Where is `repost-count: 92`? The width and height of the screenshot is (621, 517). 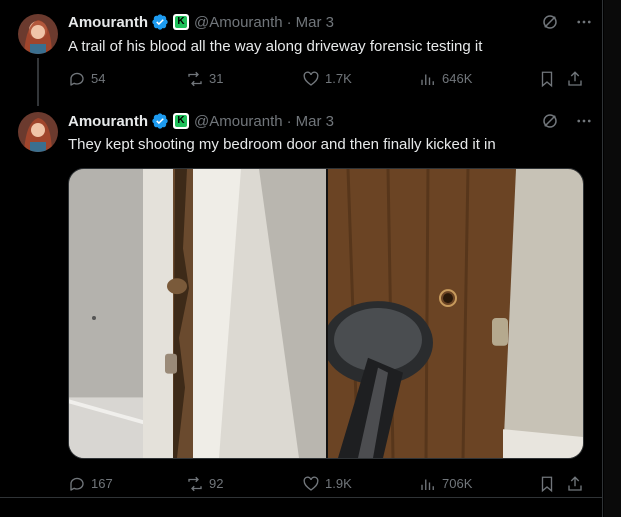
repost-count: 92 is located at coordinates (216, 483).